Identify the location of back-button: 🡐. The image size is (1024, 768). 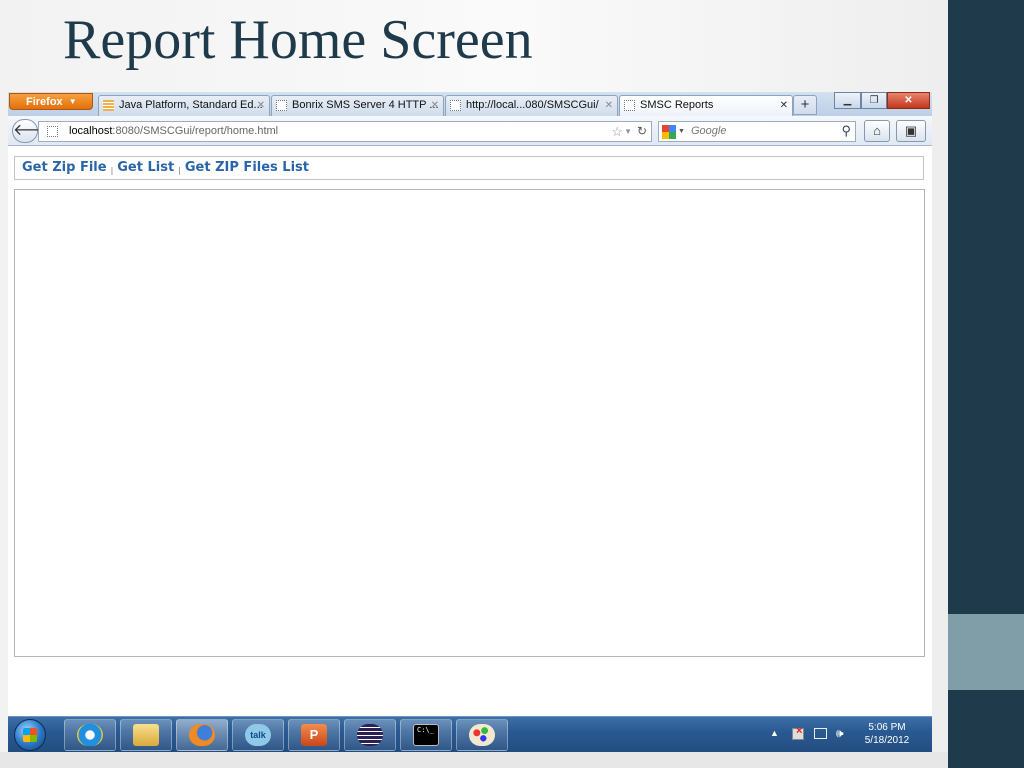
(34, 131).